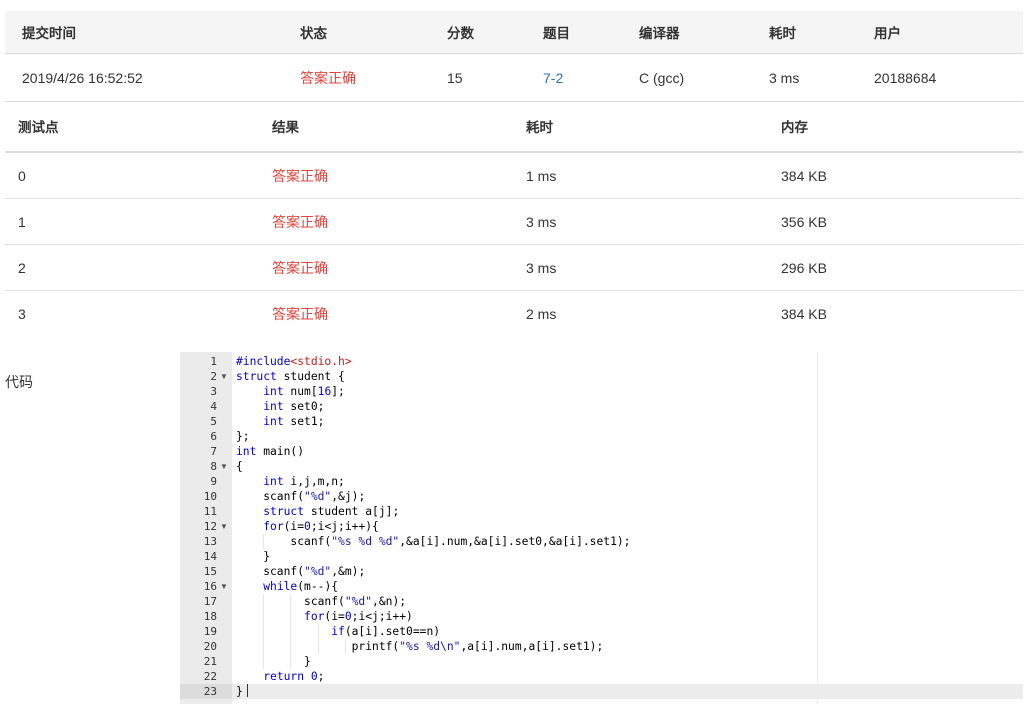  Describe the element at coordinates (294, 406) in the screenshot. I see `code-text: int set0;` at that location.